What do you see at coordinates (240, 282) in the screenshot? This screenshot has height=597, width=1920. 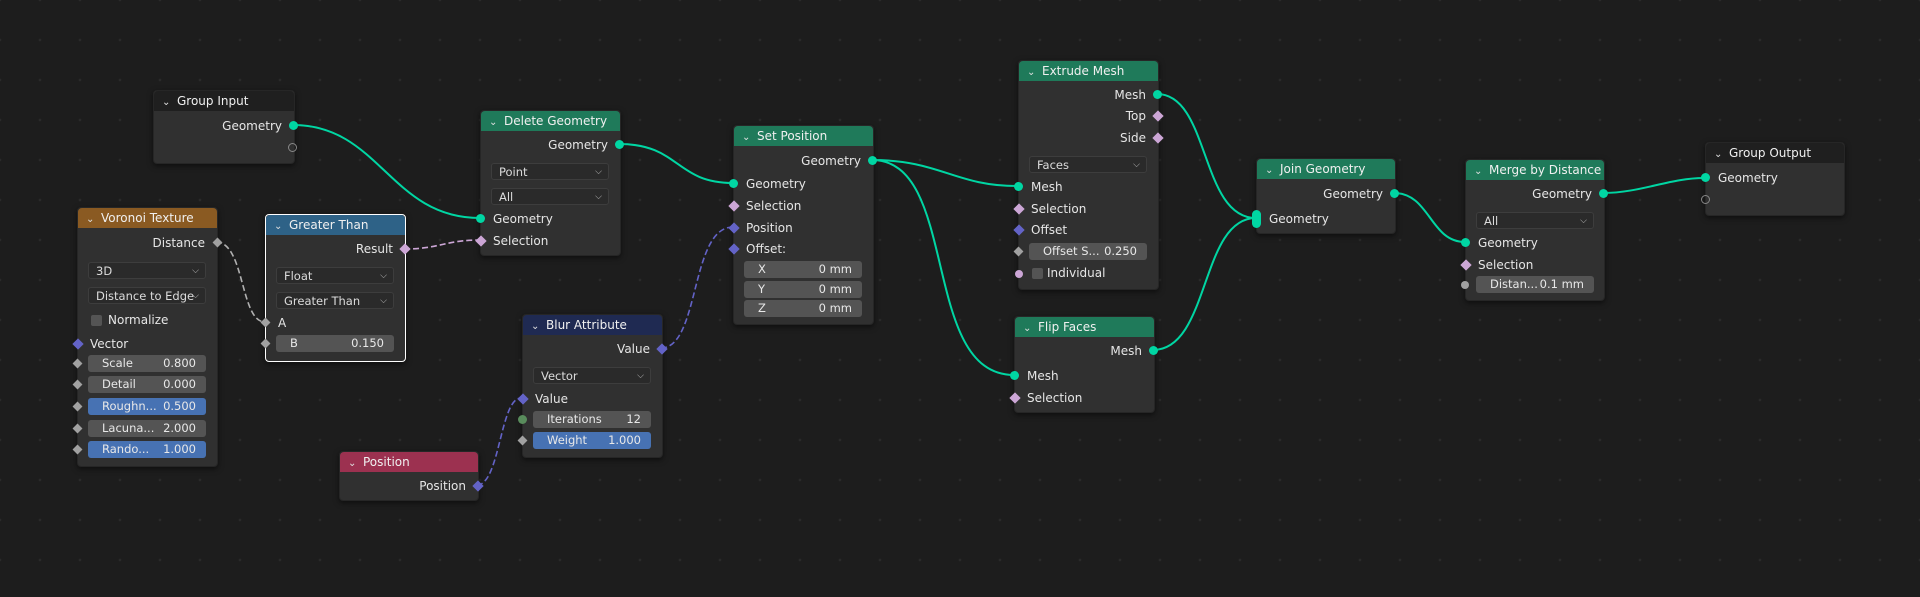 I see `link-voronoi-to-greater` at bounding box center [240, 282].